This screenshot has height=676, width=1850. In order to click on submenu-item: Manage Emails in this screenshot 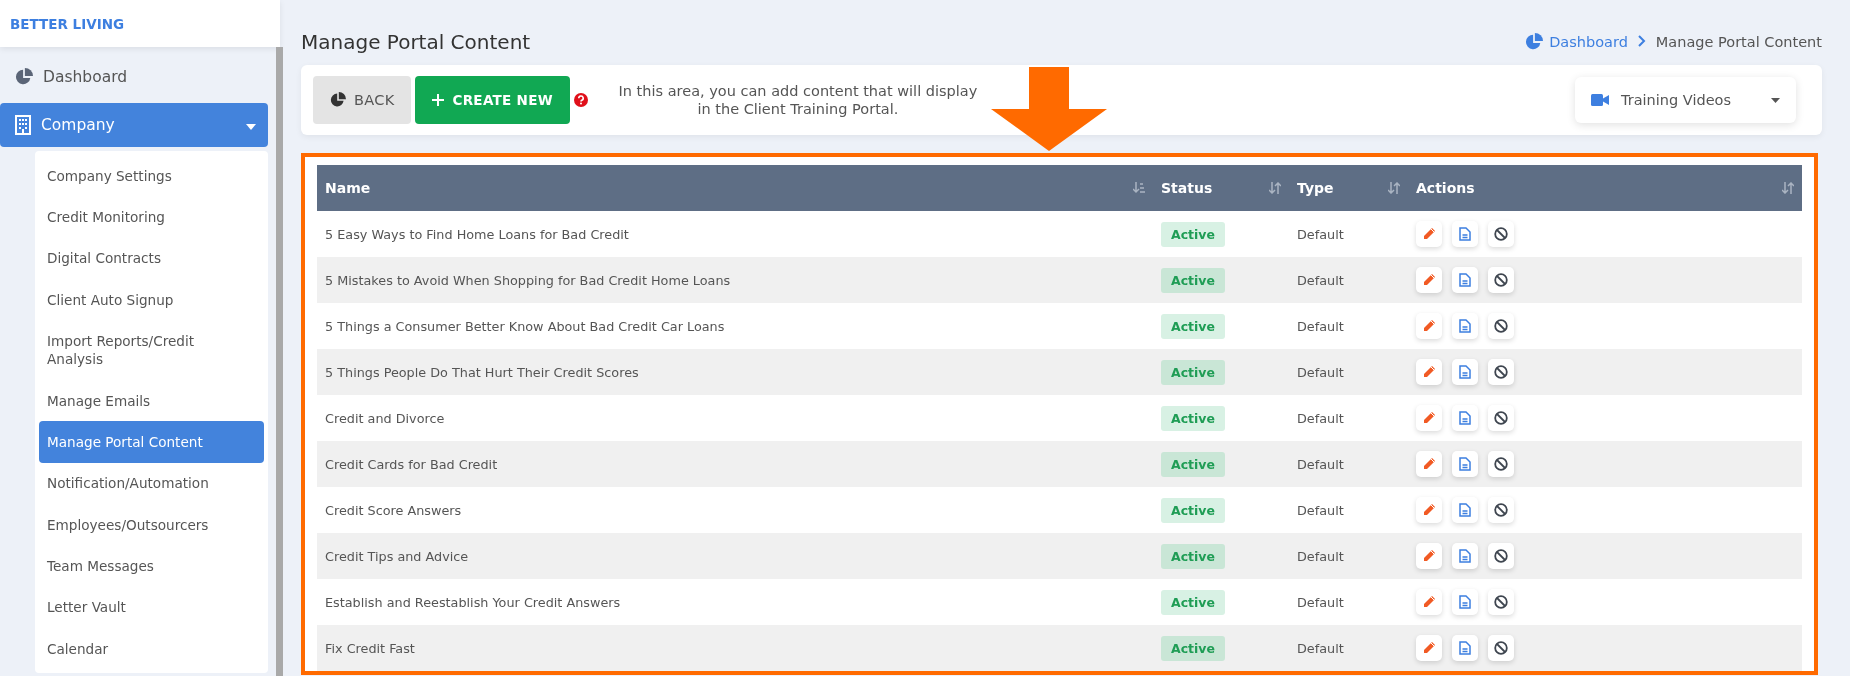, I will do `click(147, 401)`.